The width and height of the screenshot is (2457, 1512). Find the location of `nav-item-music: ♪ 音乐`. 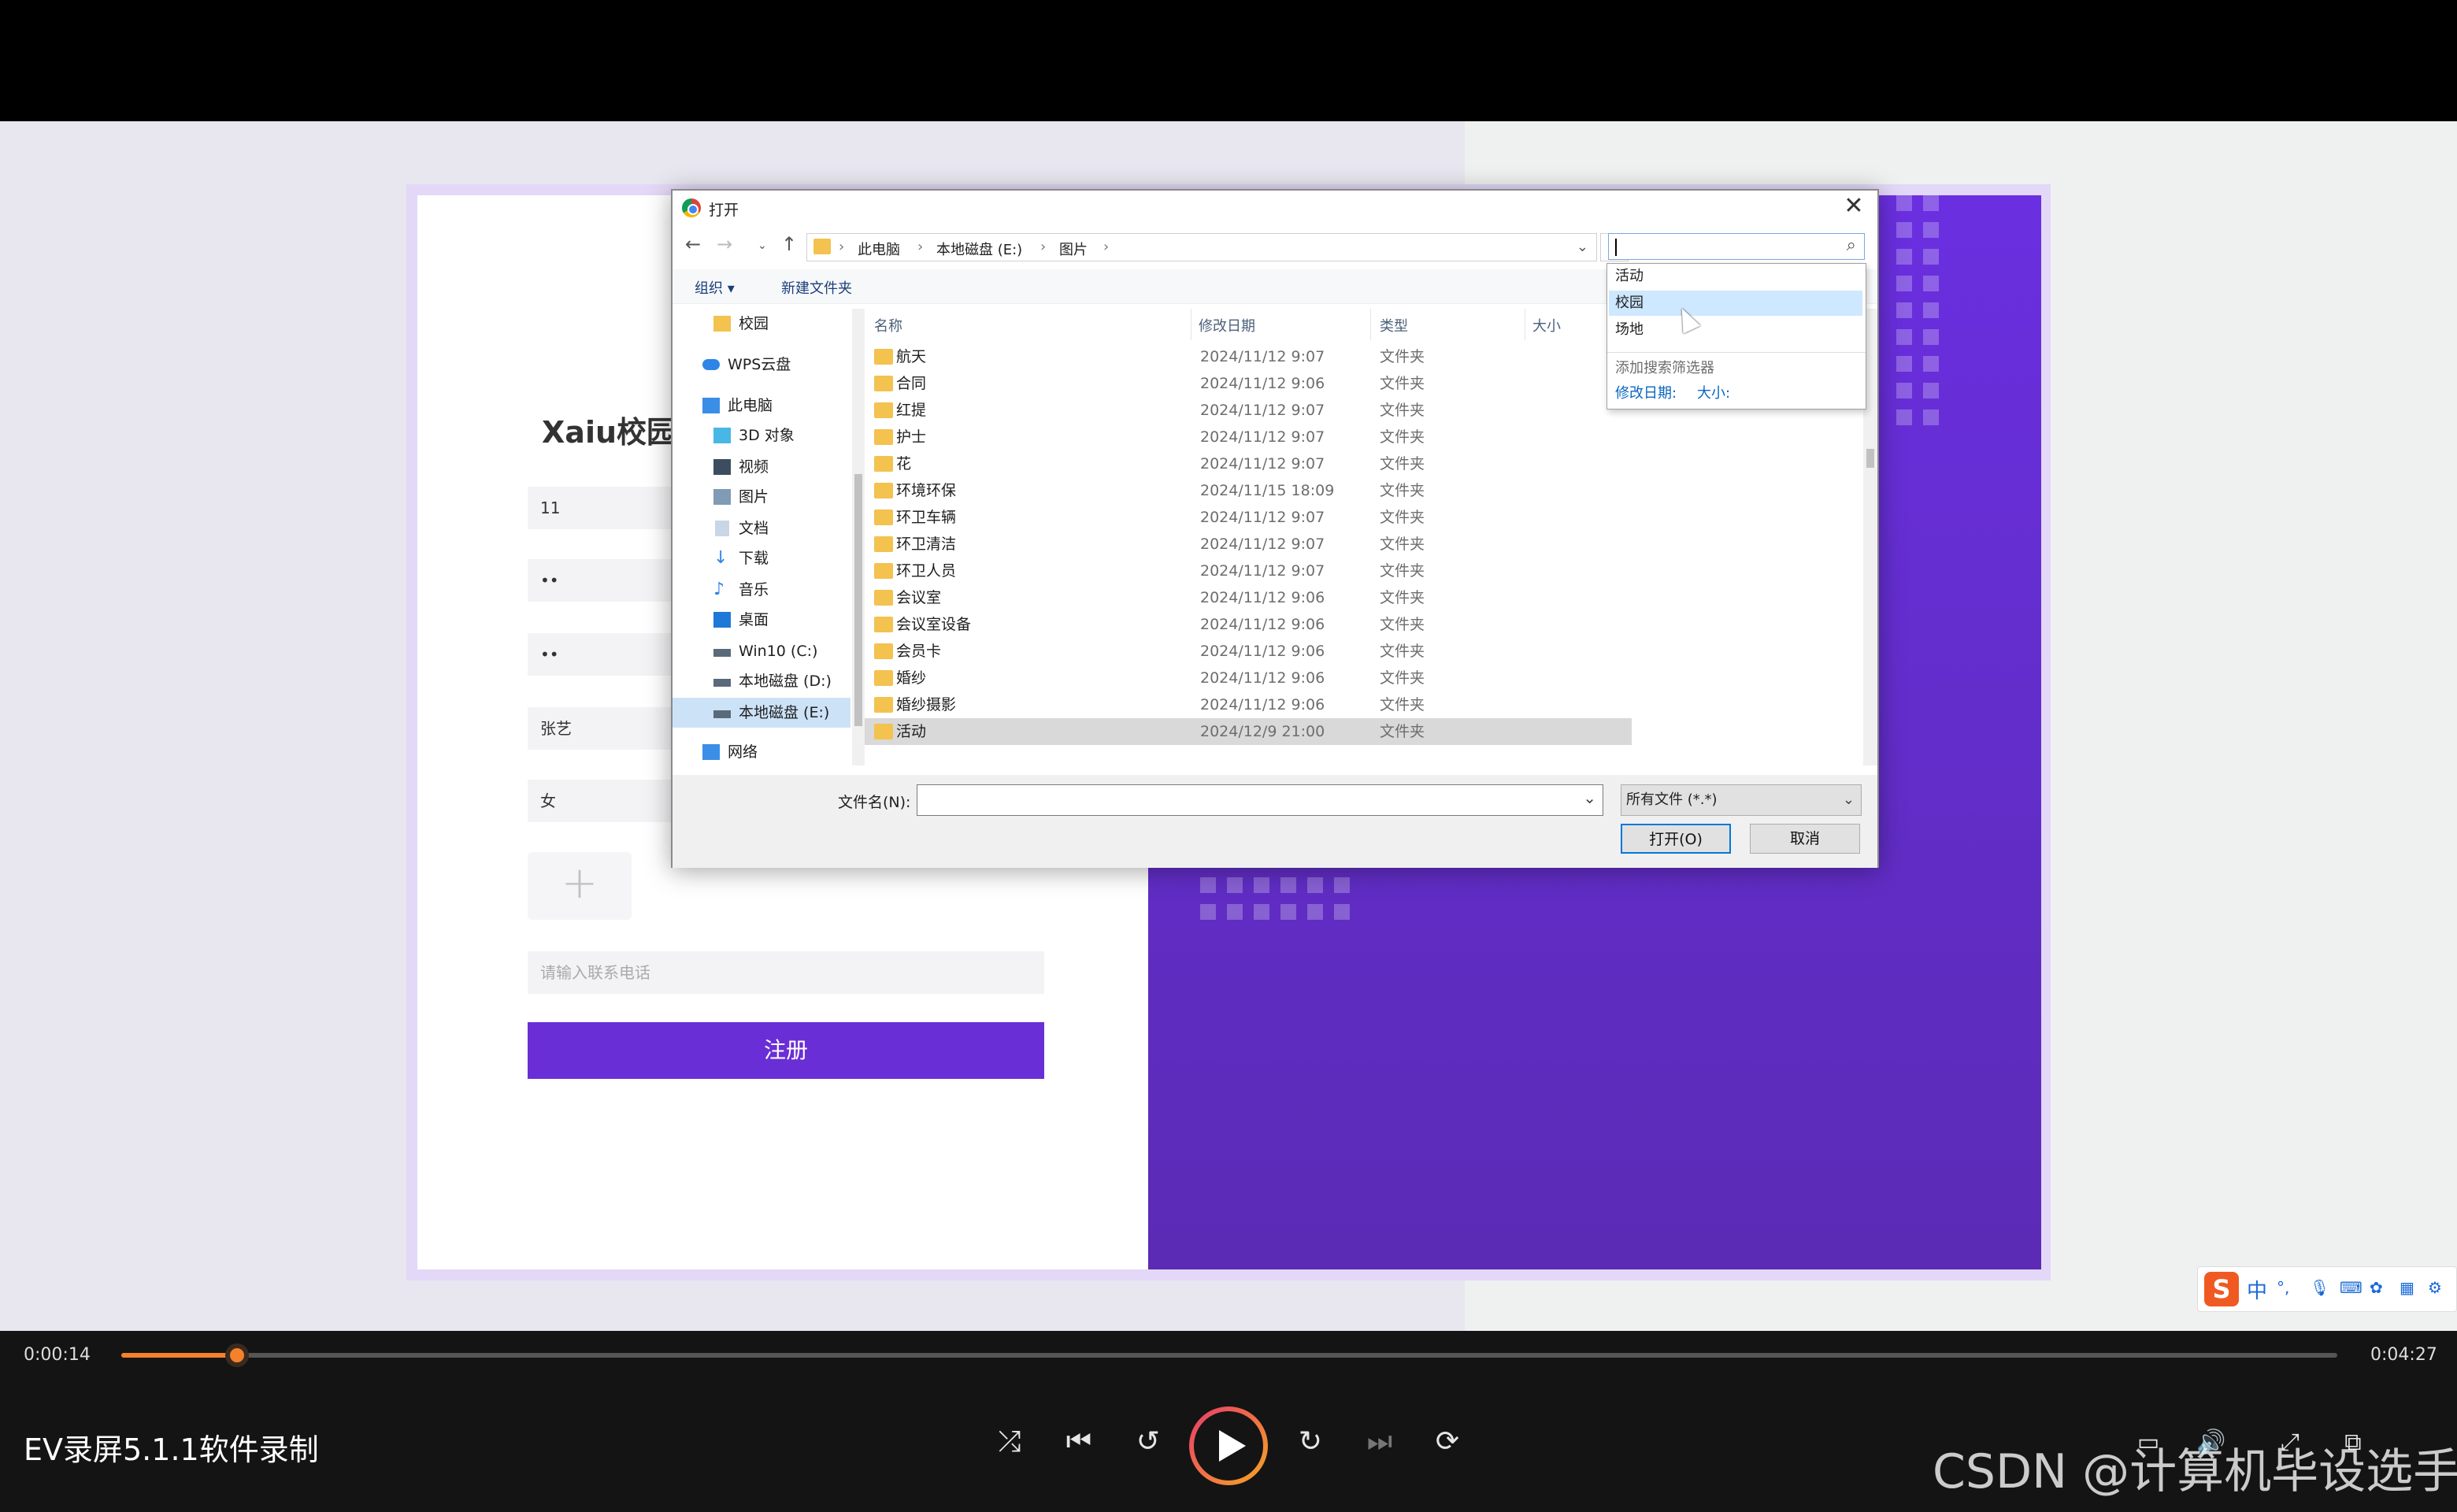

nav-item-music: ♪ 音乐 is located at coordinates (761, 590).